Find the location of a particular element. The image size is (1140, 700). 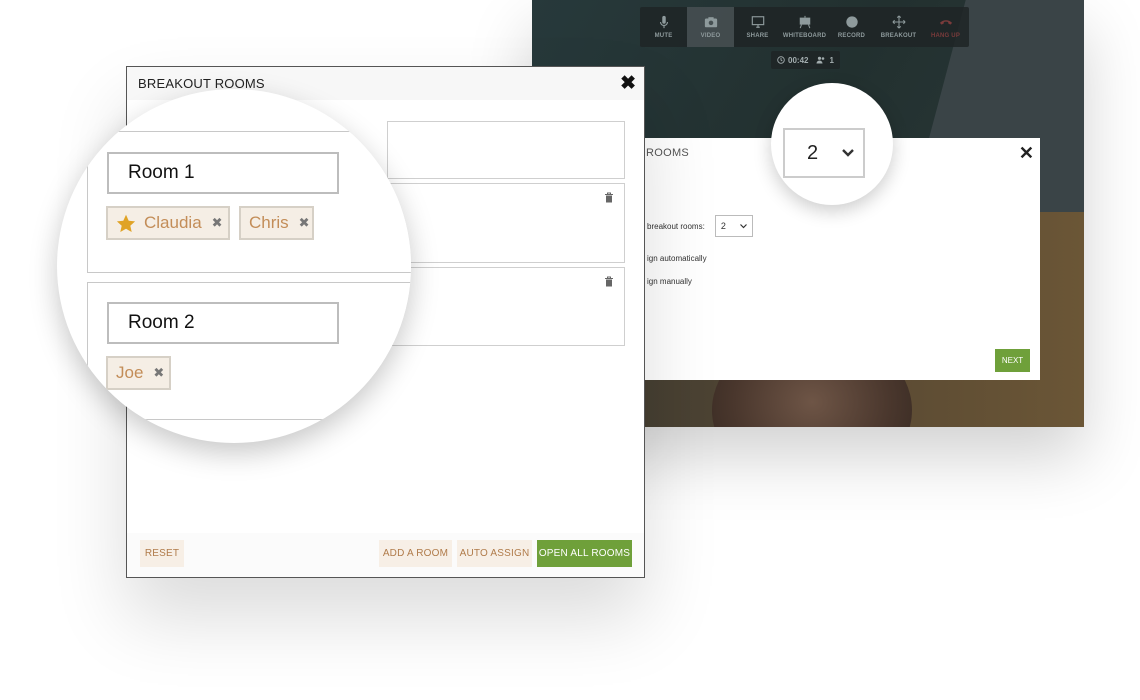

video-label: VIDEO is located at coordinates (710, 36).